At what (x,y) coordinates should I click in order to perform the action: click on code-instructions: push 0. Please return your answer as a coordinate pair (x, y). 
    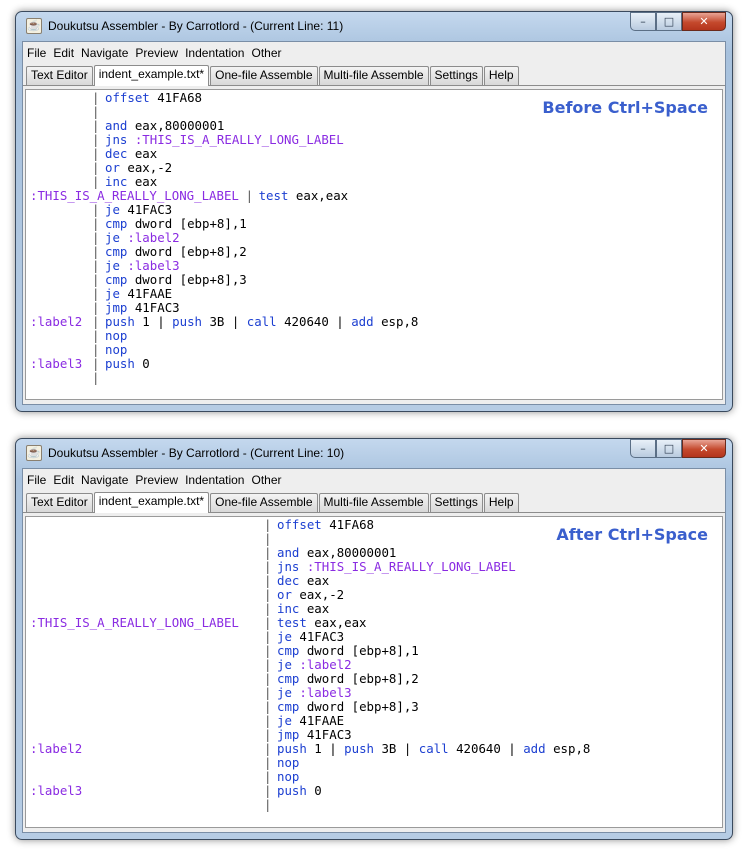
    Looking at the image, I should click on (299, 791).